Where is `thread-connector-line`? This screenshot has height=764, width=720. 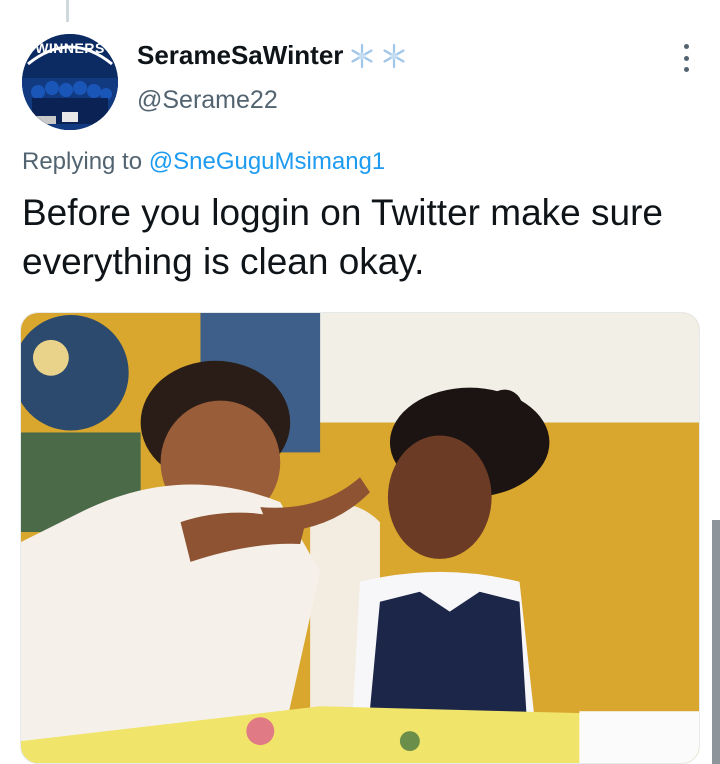
thread-connector-line is located at coordinates (67, 11).